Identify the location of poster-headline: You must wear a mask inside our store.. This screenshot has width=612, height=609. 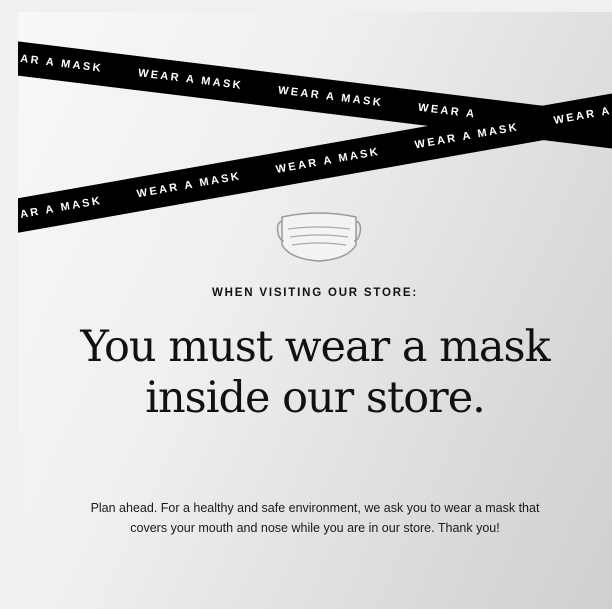
(315, 372).